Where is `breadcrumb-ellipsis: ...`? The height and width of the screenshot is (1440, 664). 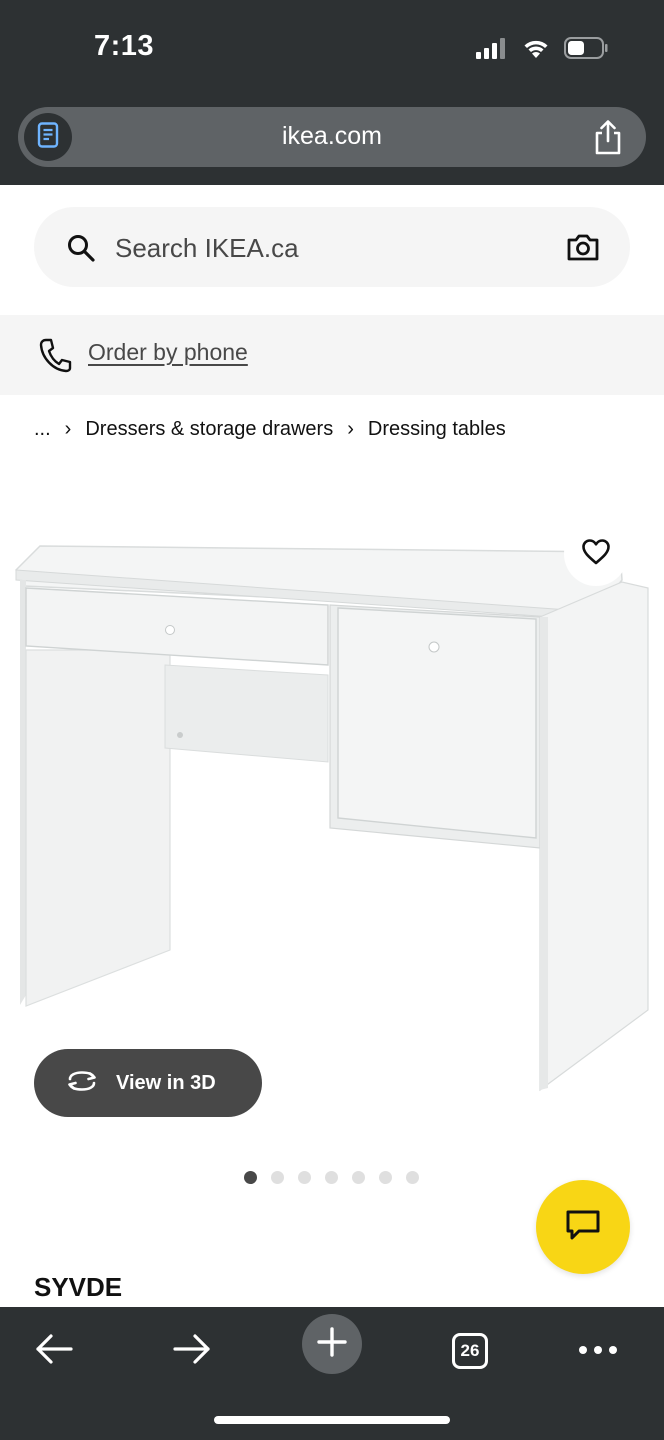 breadcrumb-ellipsis: ... is located at coordinates (42, 429).